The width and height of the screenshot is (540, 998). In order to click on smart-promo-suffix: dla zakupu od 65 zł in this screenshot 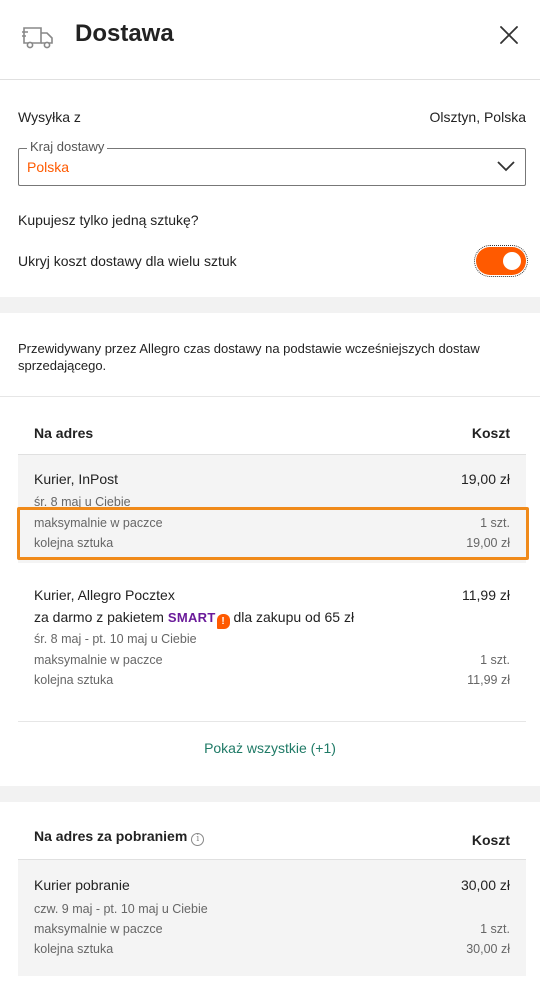, I will do `click(294, 617)`.